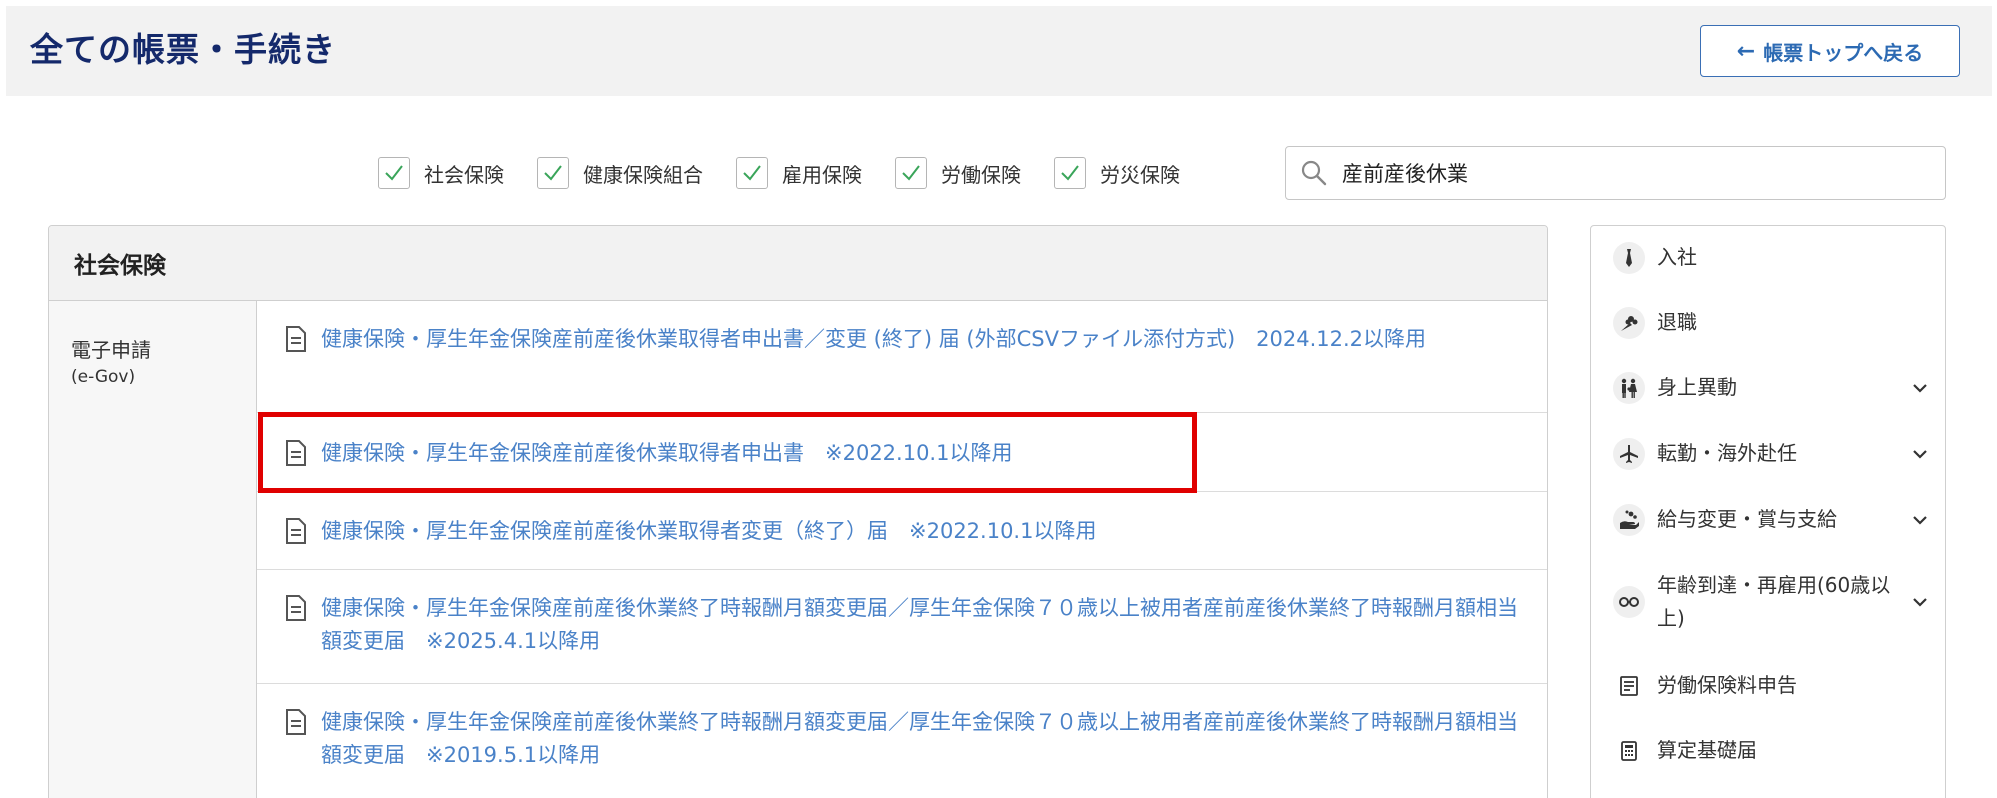 The height and width of the screenshot is (798, 1997). I want to click on sidebar-item-nenrei-toutatsu: 年齢到達・再雇用(60歳以上), so click(1772, 602).